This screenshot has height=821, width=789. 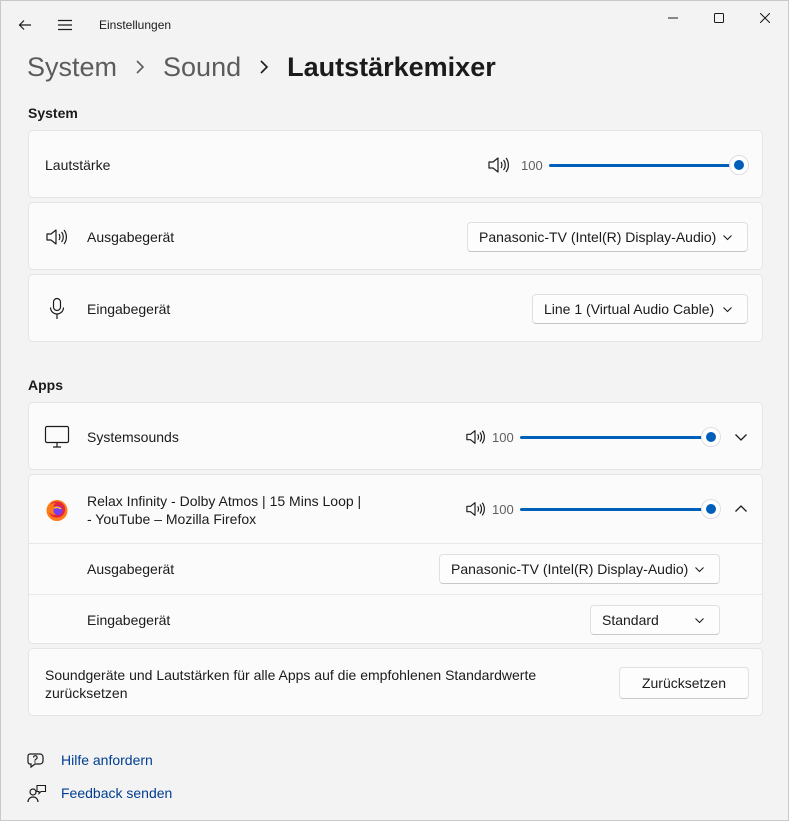 What do you see at coordinates (129, 309) in the screenshot?
I see `input-device-label: Eingabegerät` at bounding box center [129, 309].